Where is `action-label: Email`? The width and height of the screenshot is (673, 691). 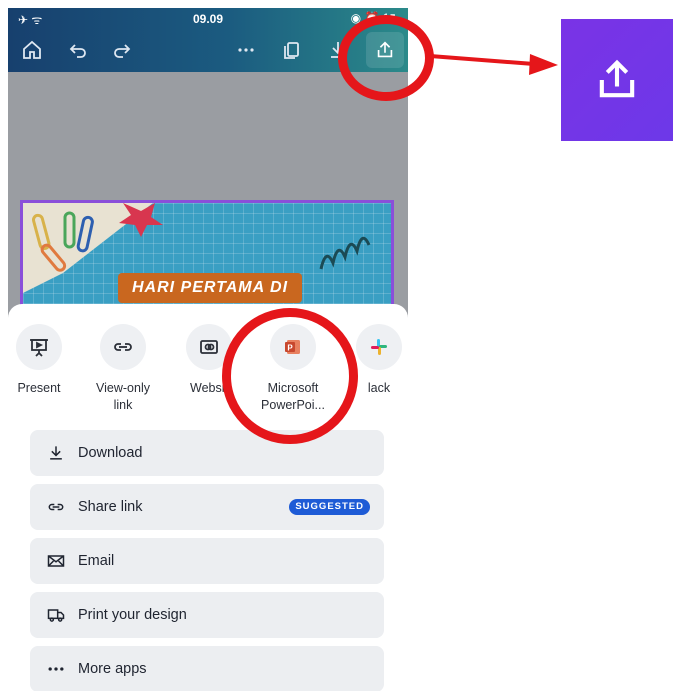 action-label: Email is located at coordinates (96, 561).